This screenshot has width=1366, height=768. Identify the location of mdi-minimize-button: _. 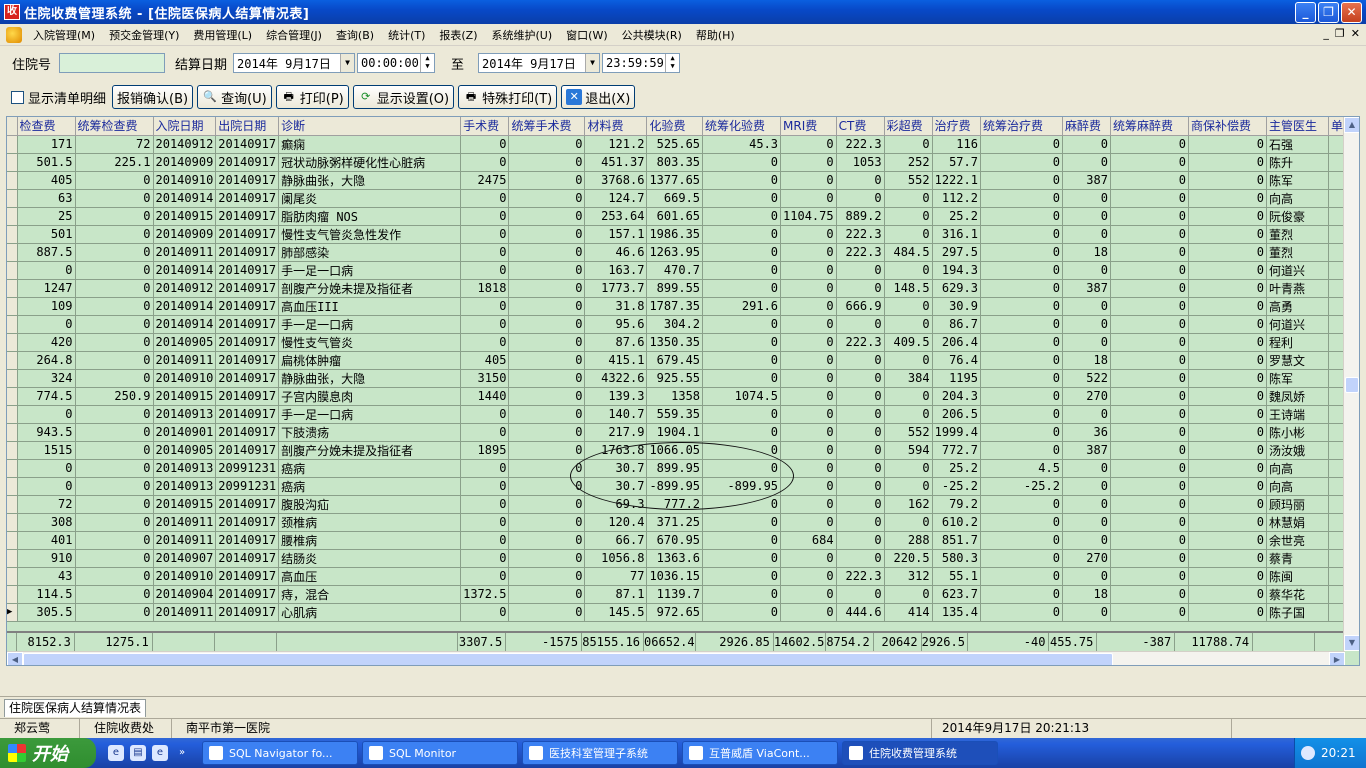
(1326, 33).